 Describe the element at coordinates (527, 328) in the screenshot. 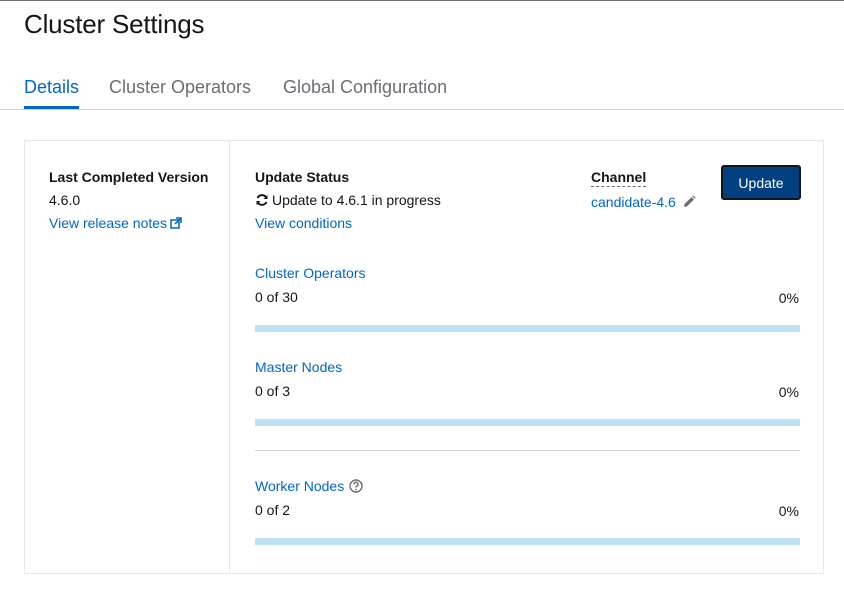

I see `cluster-operators-progress-bar` at that location.